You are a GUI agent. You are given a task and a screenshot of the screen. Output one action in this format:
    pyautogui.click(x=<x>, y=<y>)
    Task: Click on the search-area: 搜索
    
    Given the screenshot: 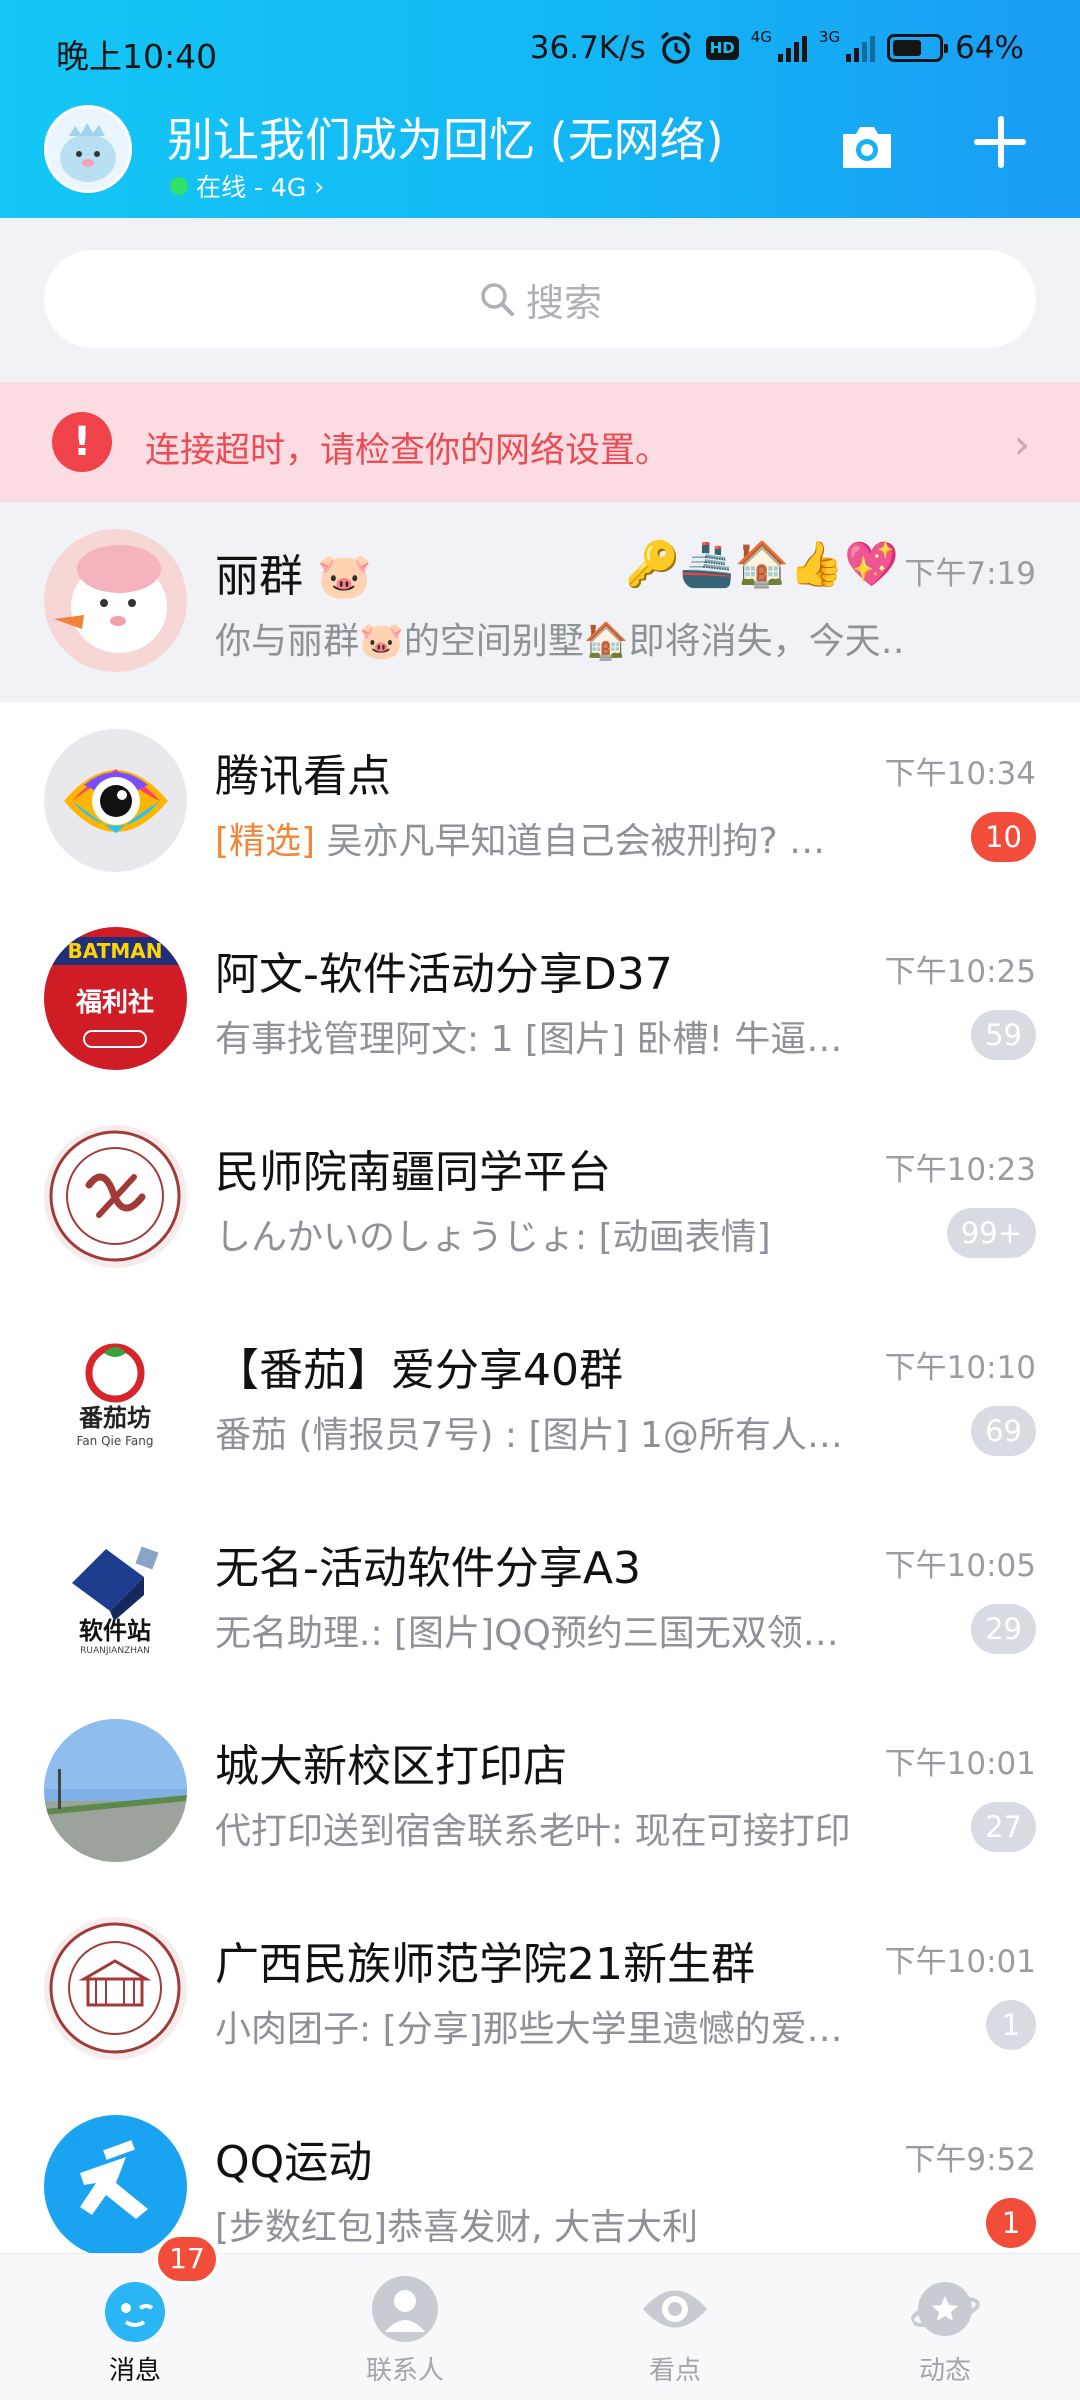 What is the action you would take?
    pyautogui.click(x=540, y=300)
    